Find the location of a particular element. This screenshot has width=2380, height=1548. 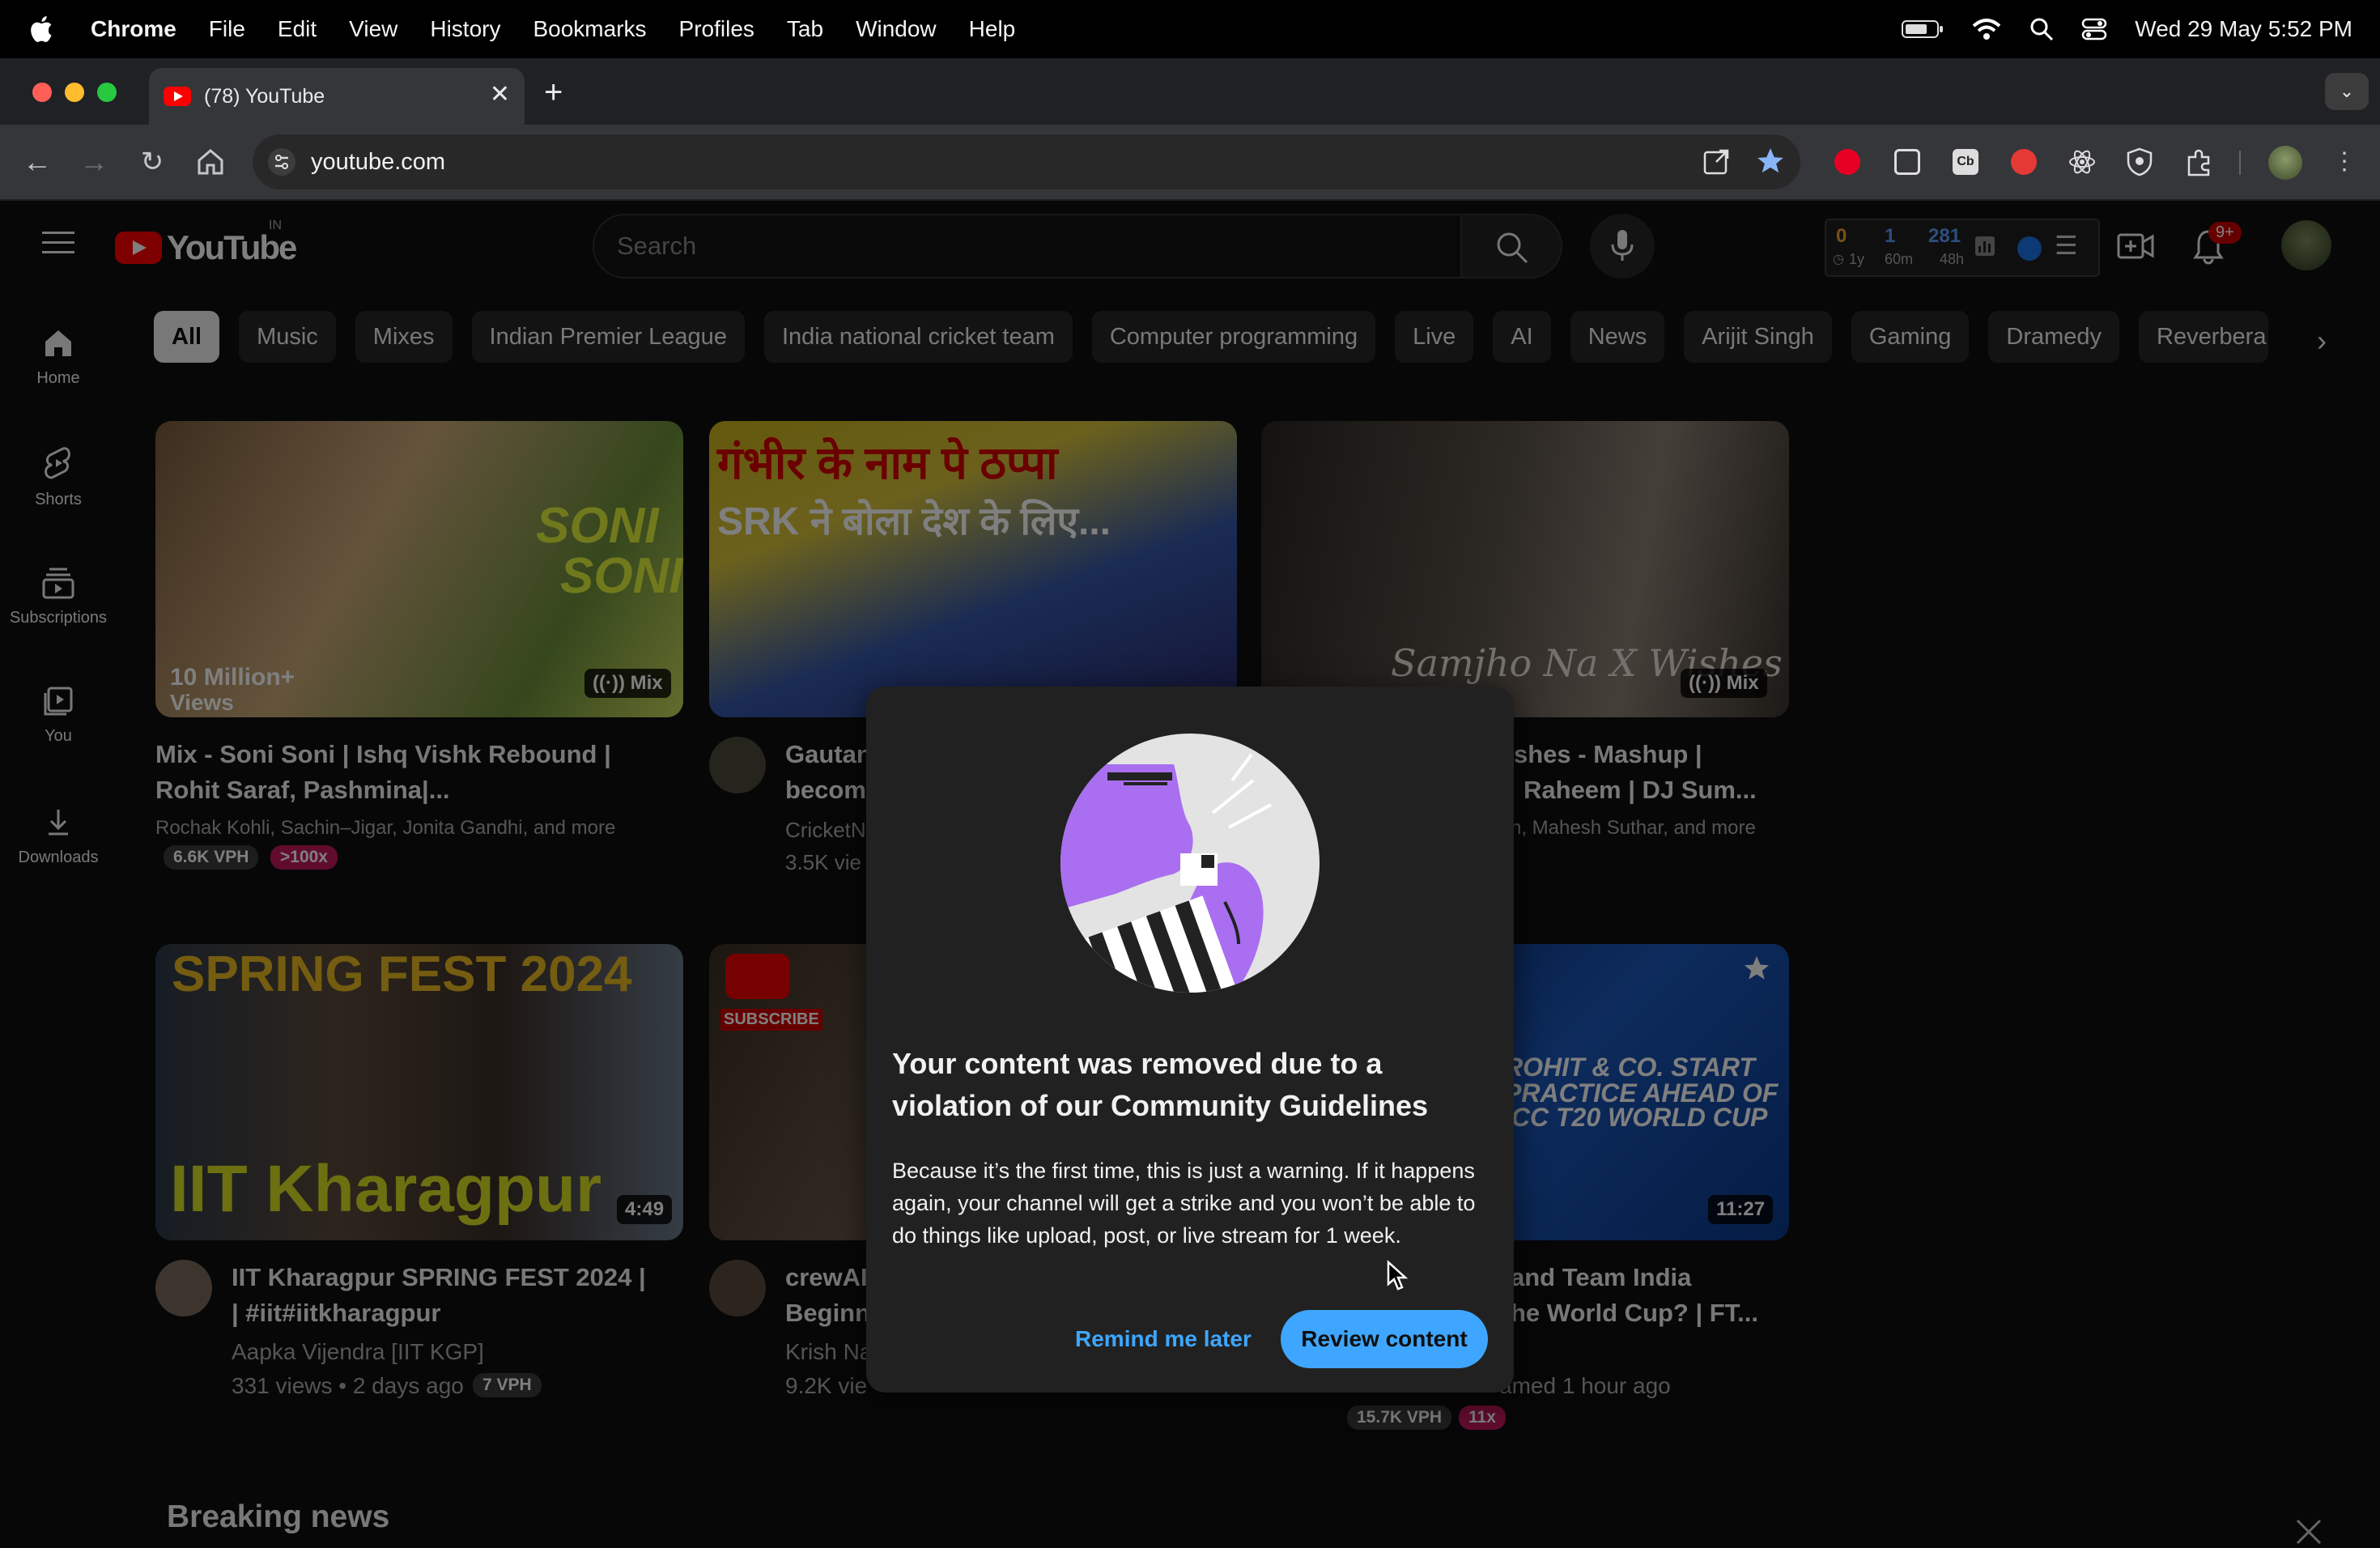

profile-avatar is located at coordinates (2285, 163).